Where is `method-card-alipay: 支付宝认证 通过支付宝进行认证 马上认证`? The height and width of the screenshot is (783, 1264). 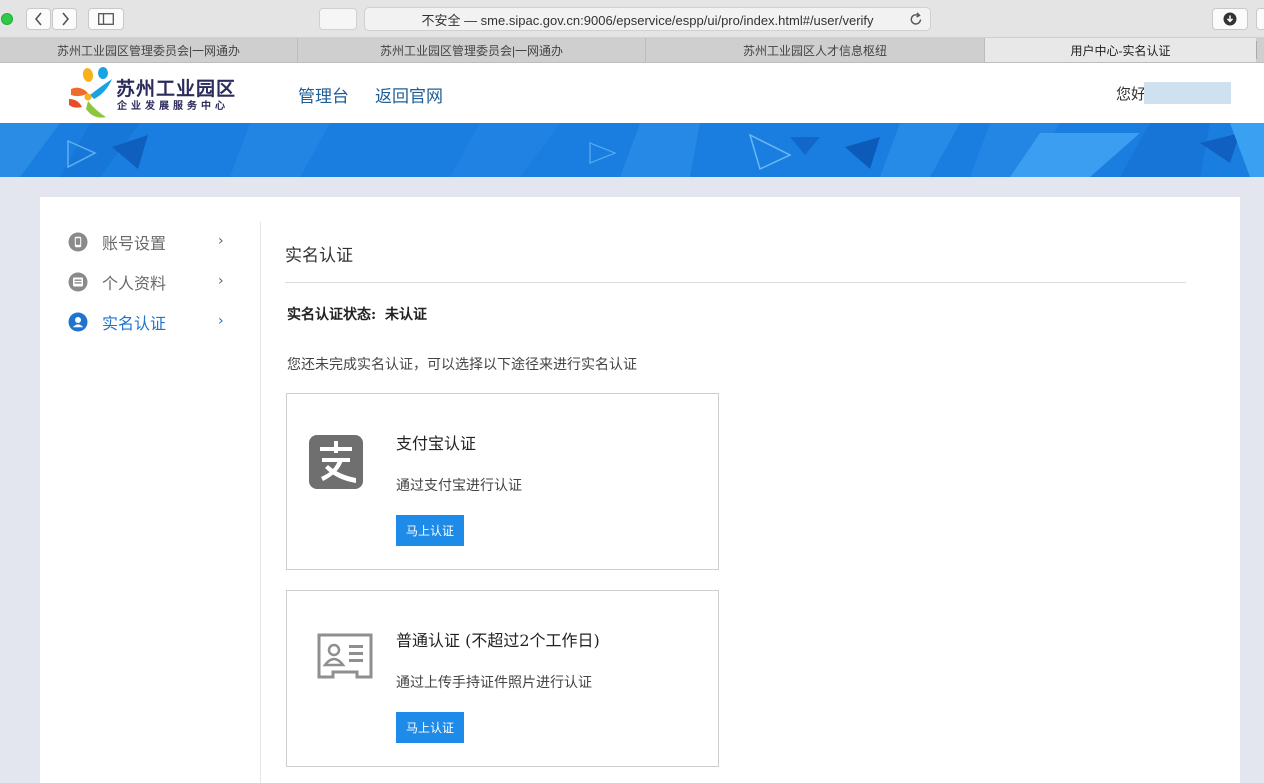
method-card-alipay: 支付宝认证 通过支付宝进行认证 马上认证 is located at coordinates (502, 481).